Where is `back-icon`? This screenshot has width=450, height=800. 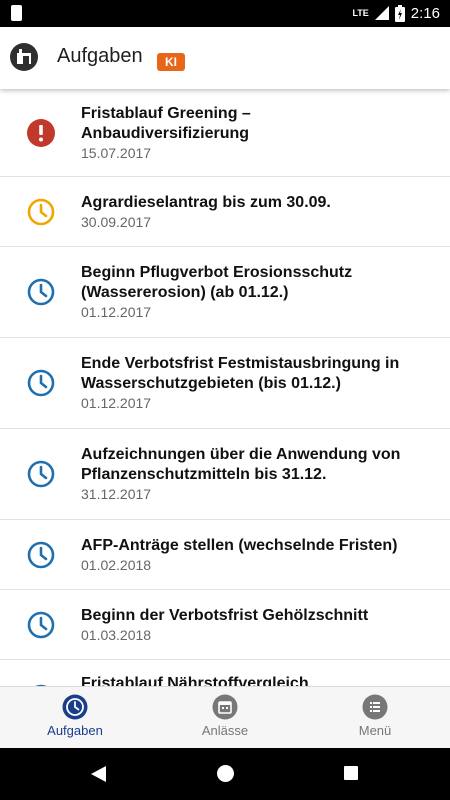
back-icon is located at coordinates (98, 774).